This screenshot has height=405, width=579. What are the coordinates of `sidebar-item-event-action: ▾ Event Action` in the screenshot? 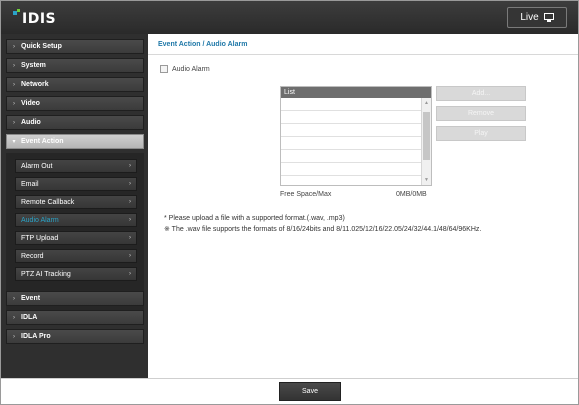 It's located at (75, 141).